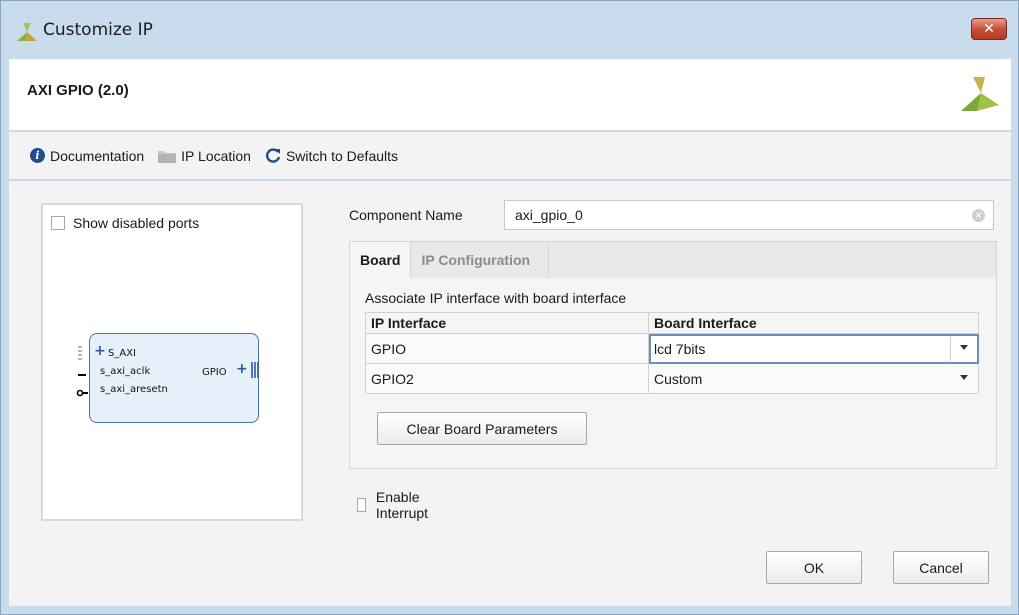  Describe the element at coordinates (167, 156) in the screenshot. I see `folder-icon` at that location.